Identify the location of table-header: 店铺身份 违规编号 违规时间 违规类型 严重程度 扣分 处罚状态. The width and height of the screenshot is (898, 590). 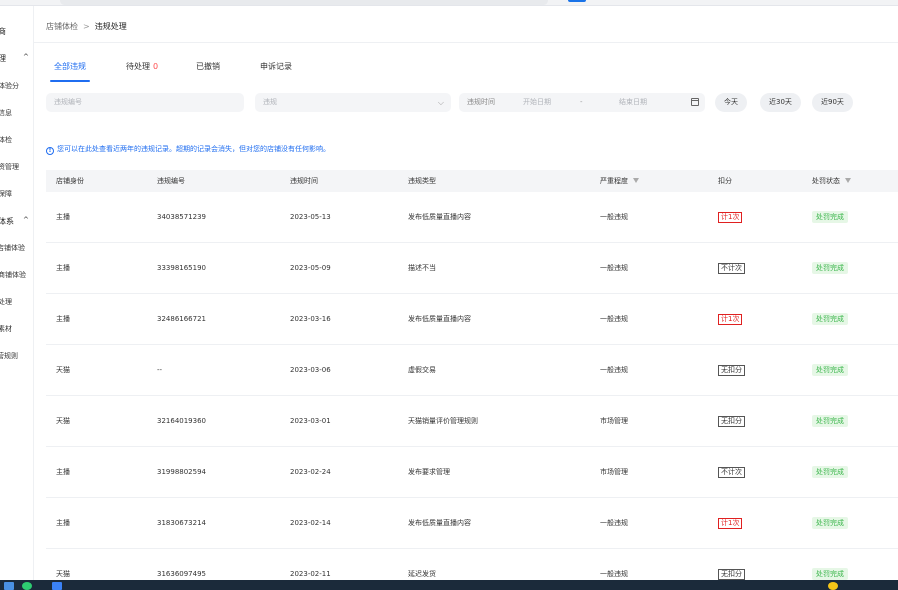
(472, 181).